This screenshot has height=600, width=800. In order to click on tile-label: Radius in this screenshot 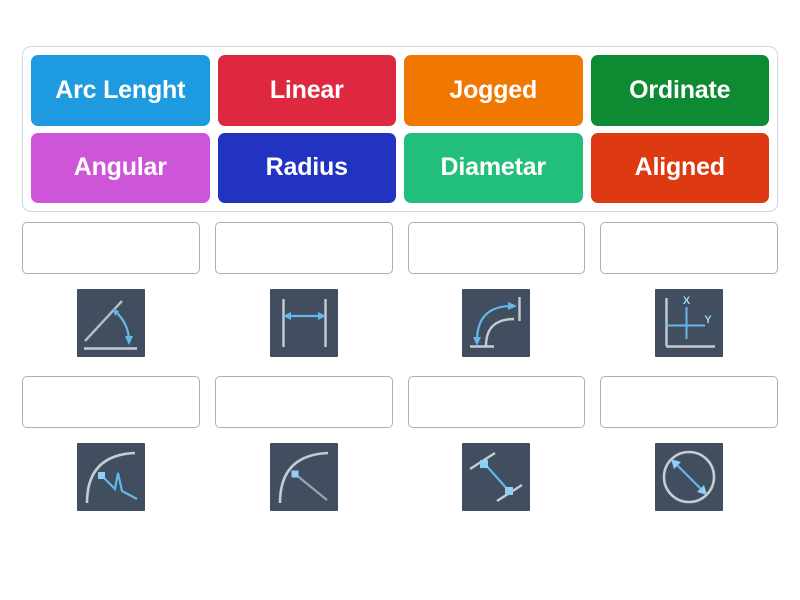, I will do `click(306, 167)`.